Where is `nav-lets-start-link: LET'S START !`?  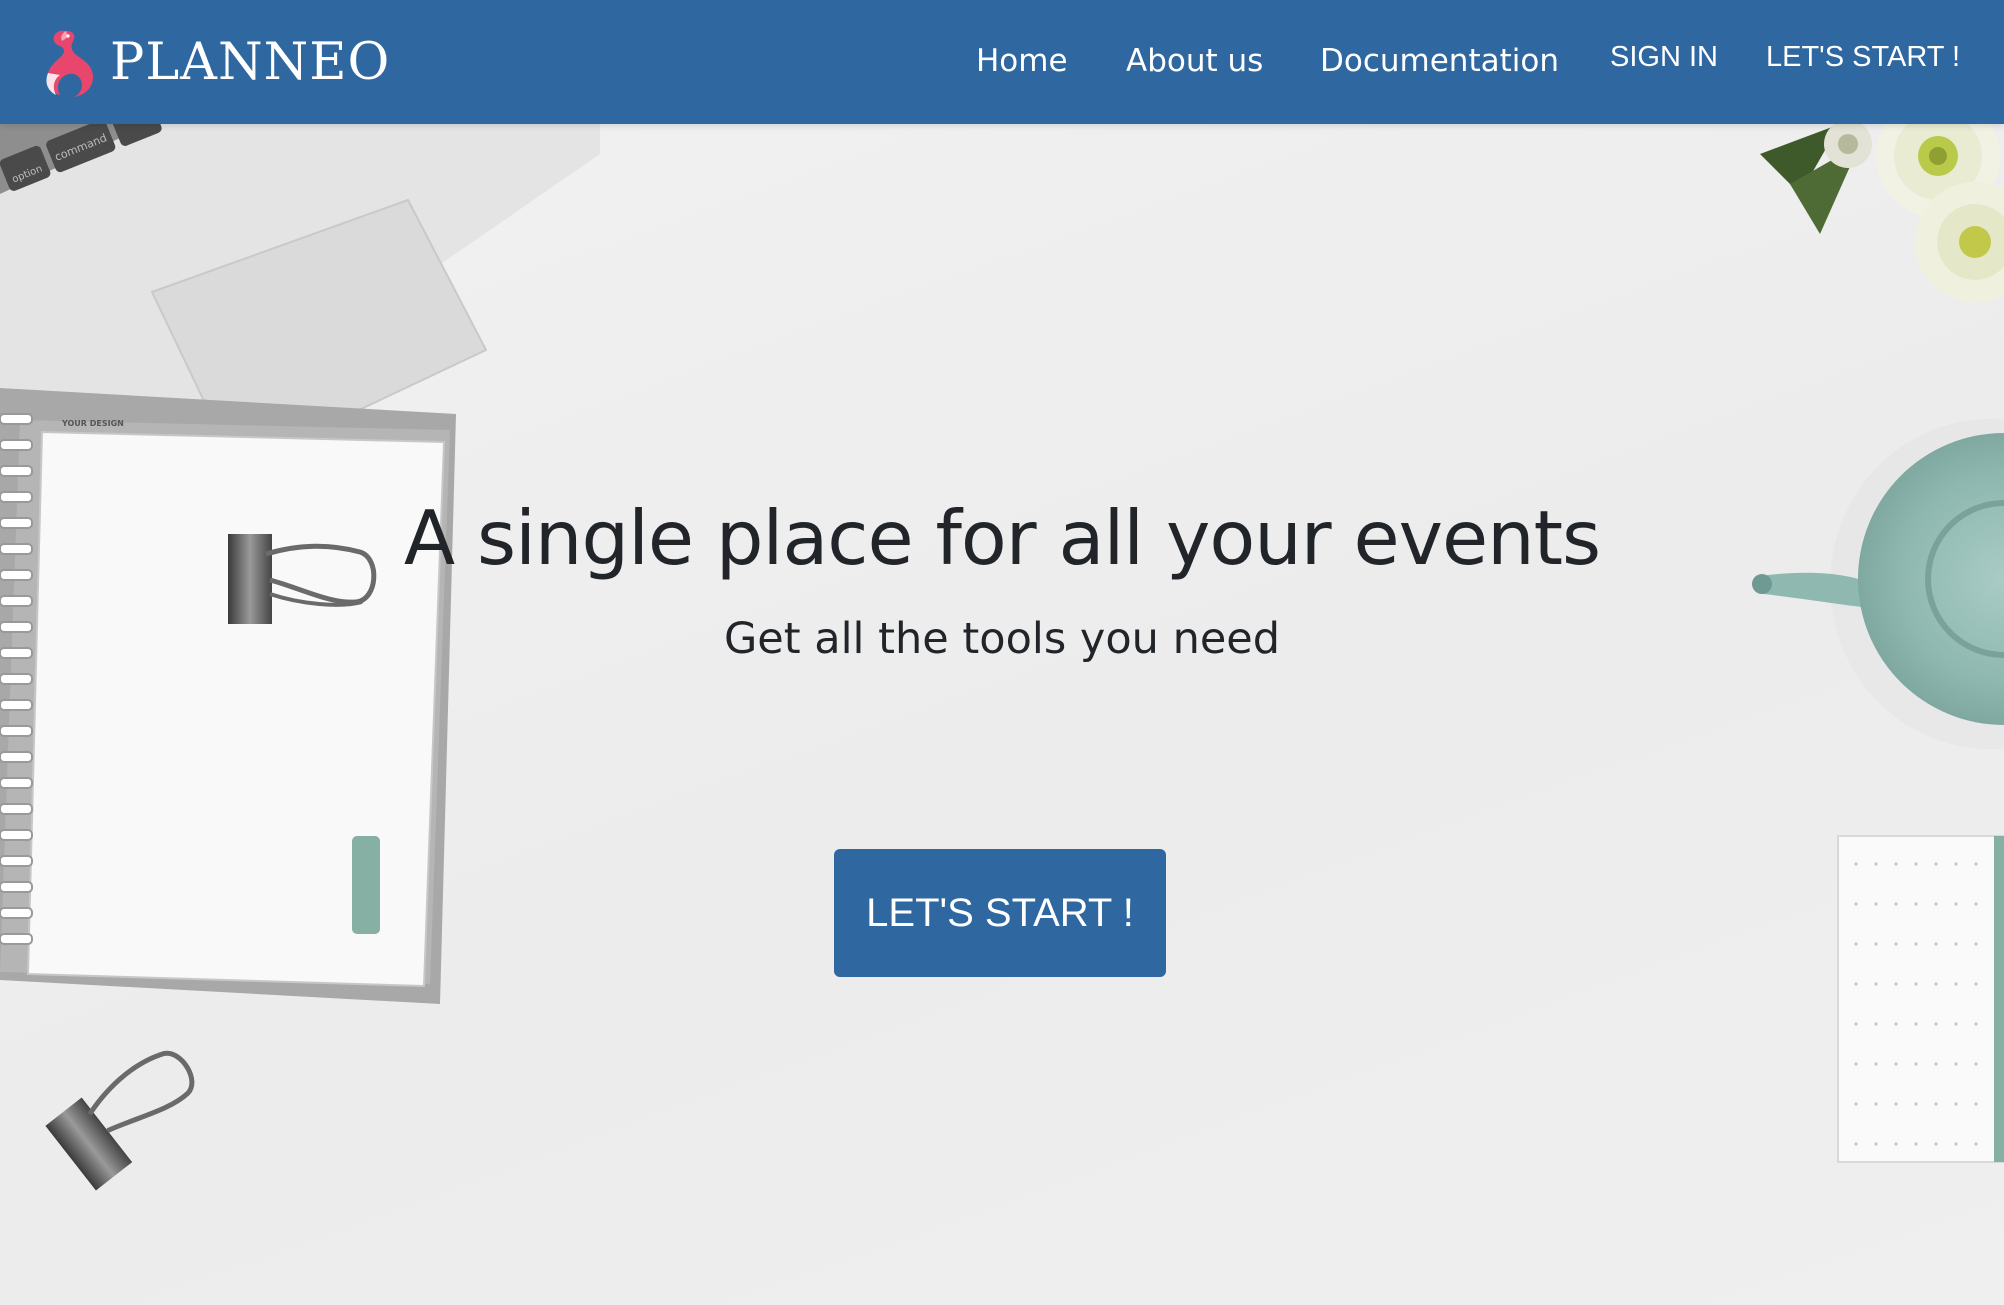 nav-lets-start-link: LET'S START ! is located at coordinates (1863, 57).